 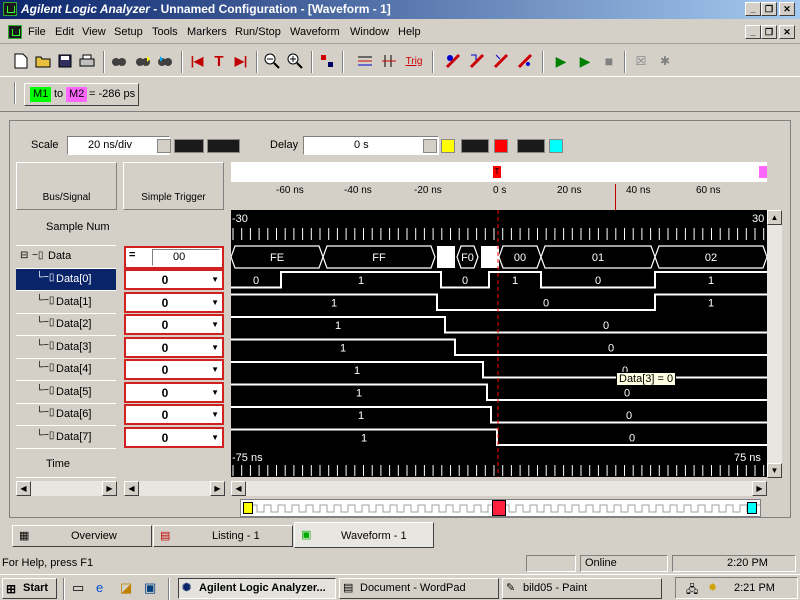 What do you see at coordinates (774, 344) in the screenshot?
I see `vertical-scrollbar: ▲ ▼` at bounding box center [774, 344].